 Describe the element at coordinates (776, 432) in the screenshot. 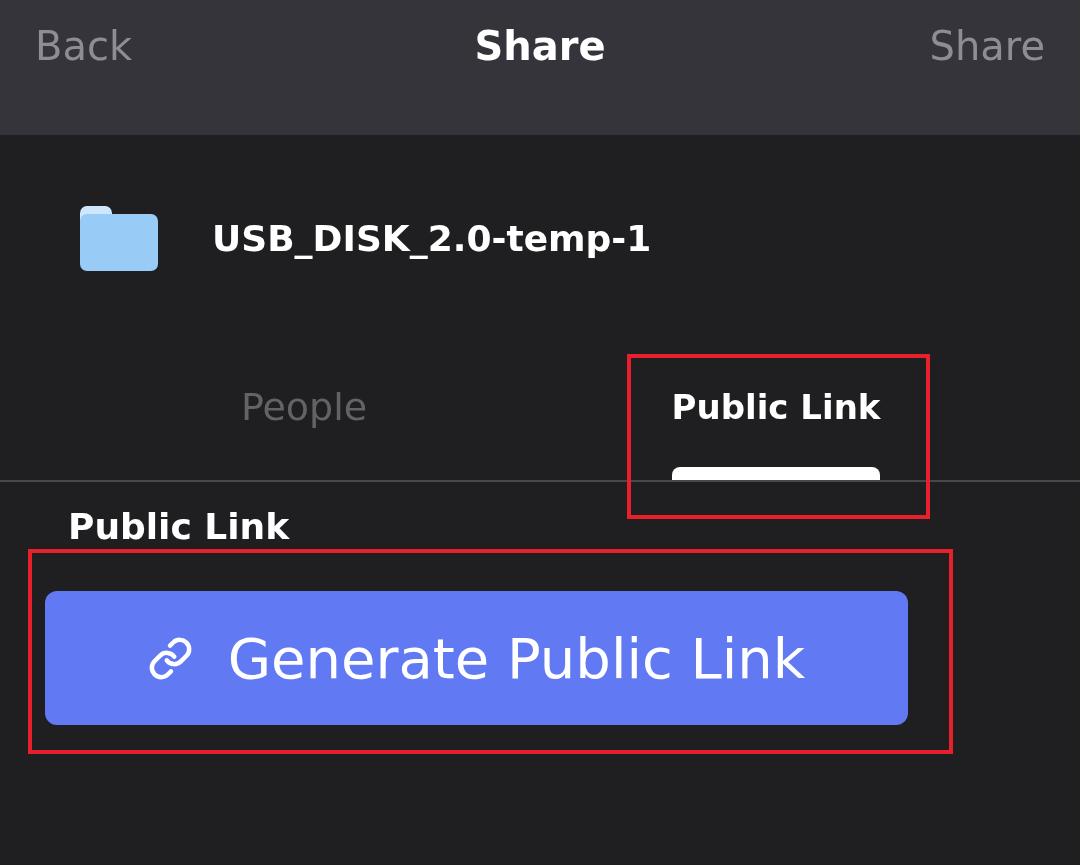

I see `tab: Public Link` at that location.